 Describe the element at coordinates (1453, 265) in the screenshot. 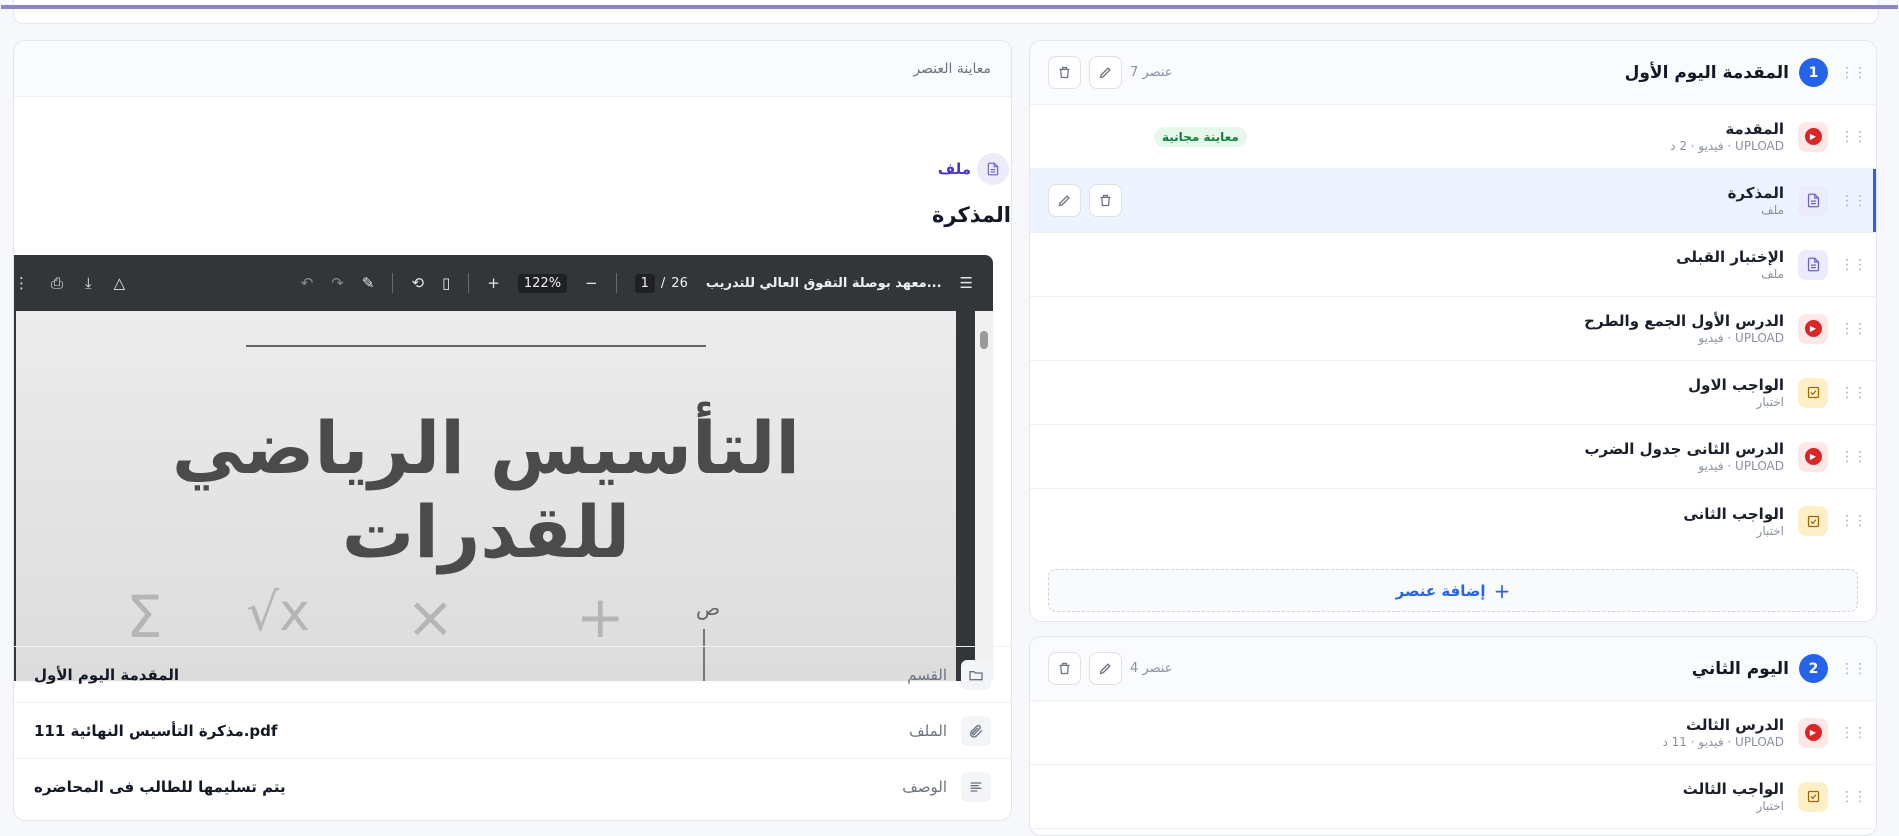

I see `lesson-item: ⋮⋮ الإختبار القبلى ملف` at that location.